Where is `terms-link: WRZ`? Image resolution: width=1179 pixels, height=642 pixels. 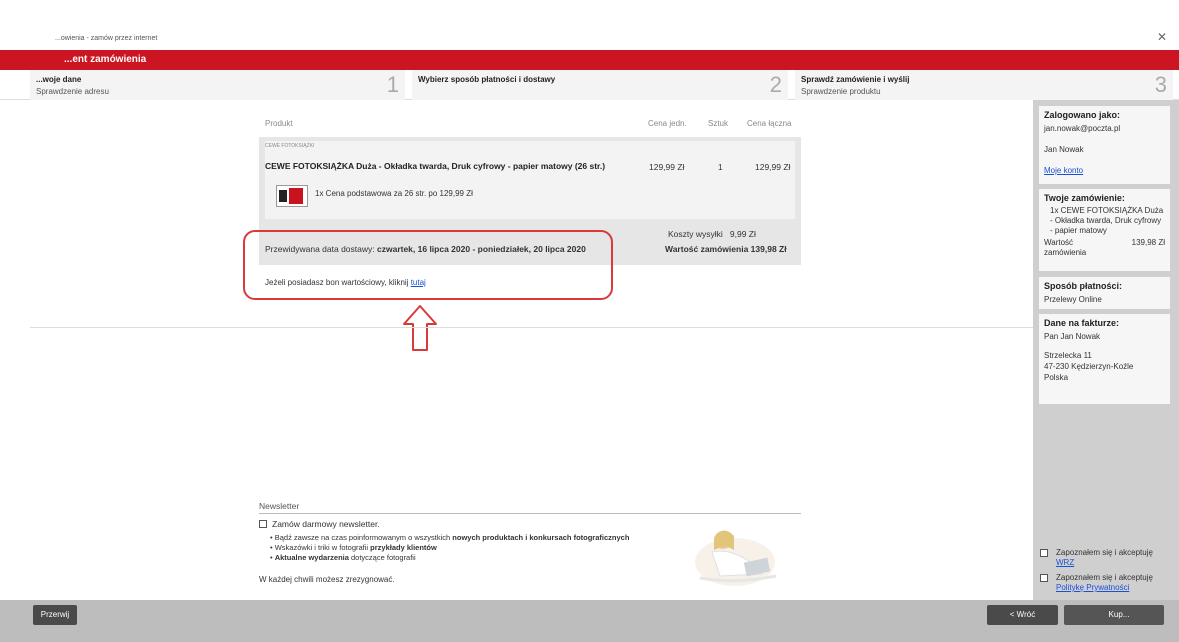
terms-link: WRZ is located at coordinates (1065, 562).